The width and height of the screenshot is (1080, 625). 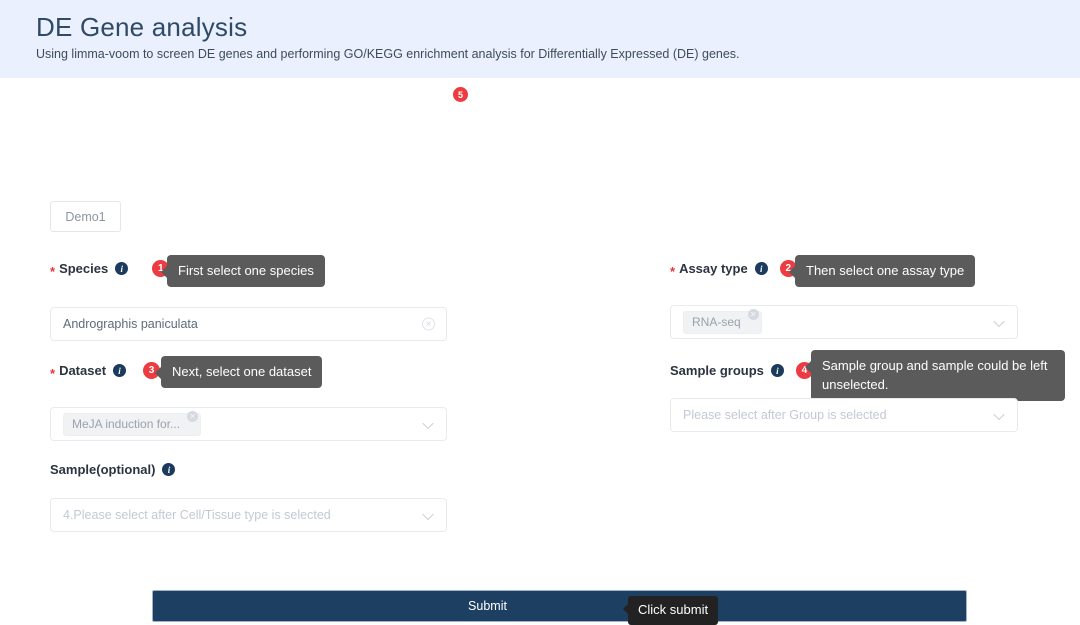 I want to click on assay-type-label-row: * Assay type i 2, so click(x=733, y=269).